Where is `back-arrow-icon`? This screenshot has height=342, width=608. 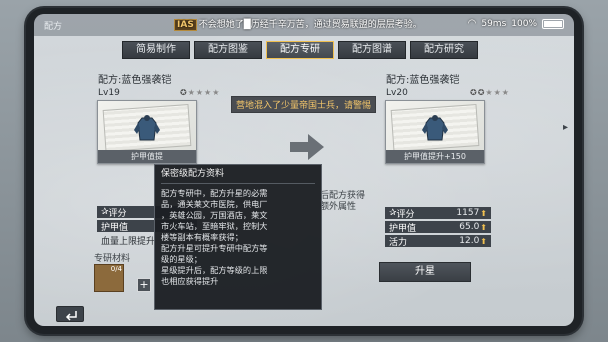 back-arrow-icon is located at coordinates (71, 316).